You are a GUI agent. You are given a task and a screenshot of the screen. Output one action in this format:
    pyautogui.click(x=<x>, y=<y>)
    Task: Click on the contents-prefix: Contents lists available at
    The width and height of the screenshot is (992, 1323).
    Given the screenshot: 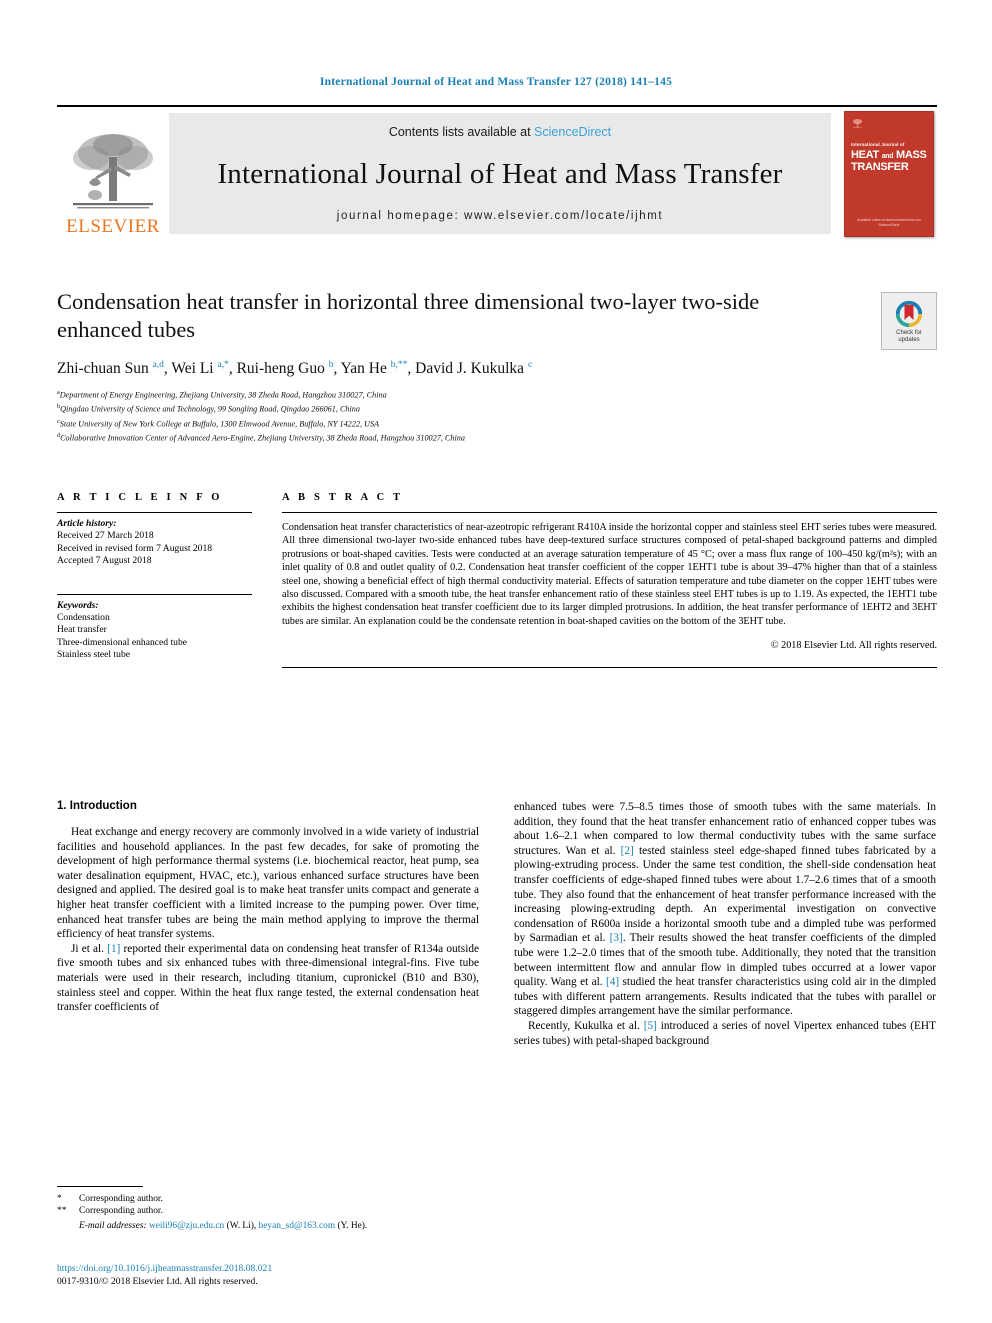 What is the action you would take?
    pyautogui.click(x=461, y=132)
    